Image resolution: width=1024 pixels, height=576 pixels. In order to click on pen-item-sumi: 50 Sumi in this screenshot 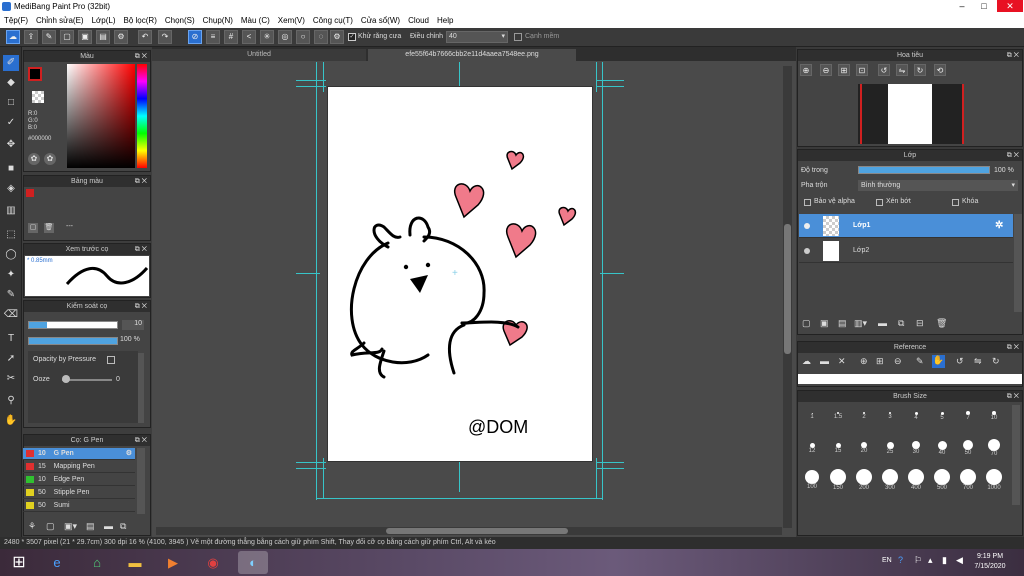, I will do `click(79, 506)`.